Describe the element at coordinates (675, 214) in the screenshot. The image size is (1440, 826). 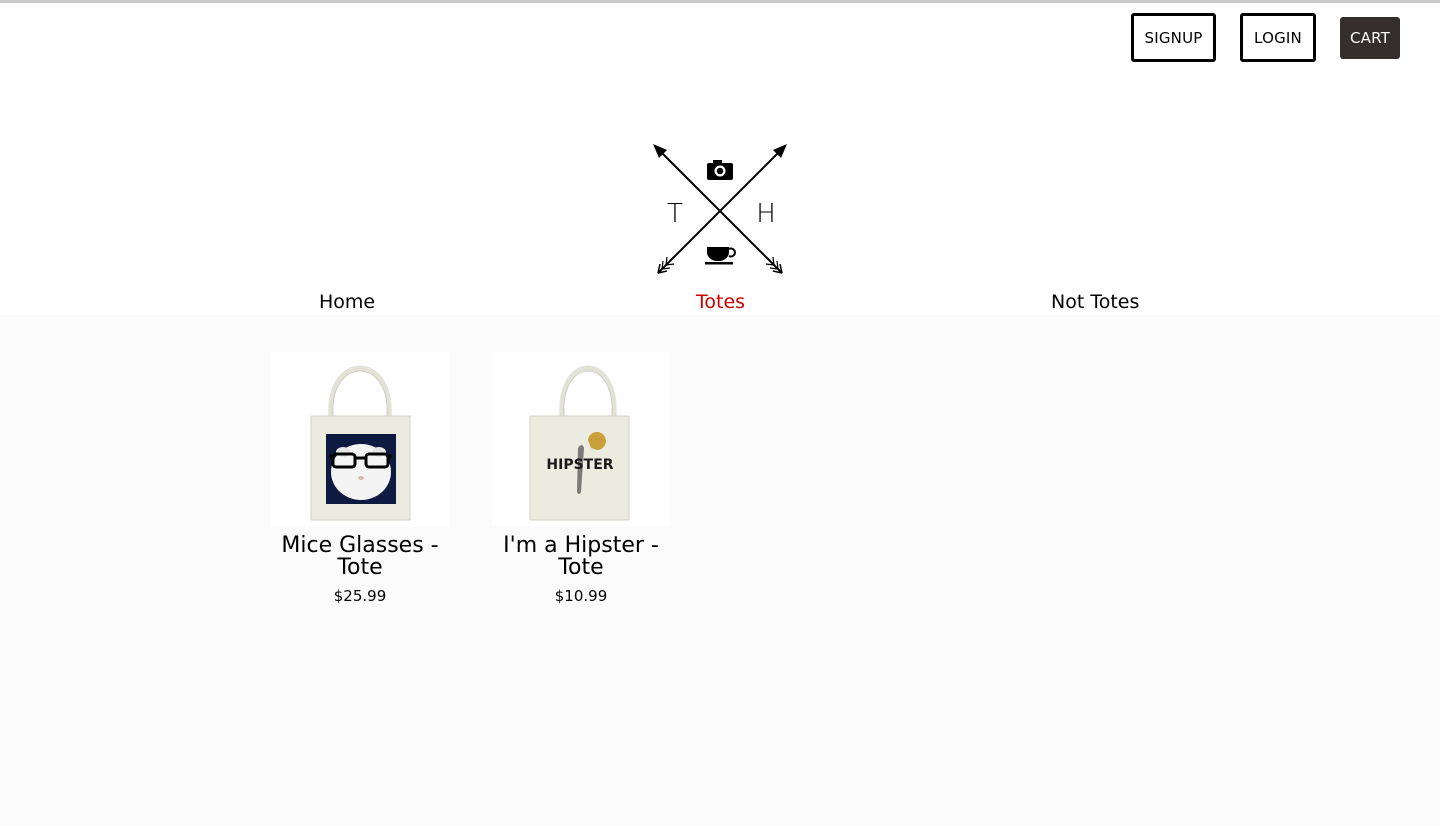
I see `logo-letter-t: T` at that location.